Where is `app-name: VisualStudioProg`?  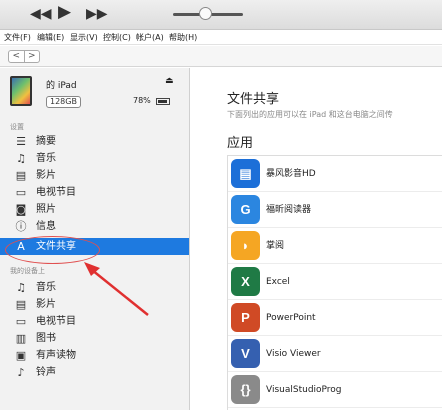 app-name: VisualStudioProg is located at coordinates (304, 390).